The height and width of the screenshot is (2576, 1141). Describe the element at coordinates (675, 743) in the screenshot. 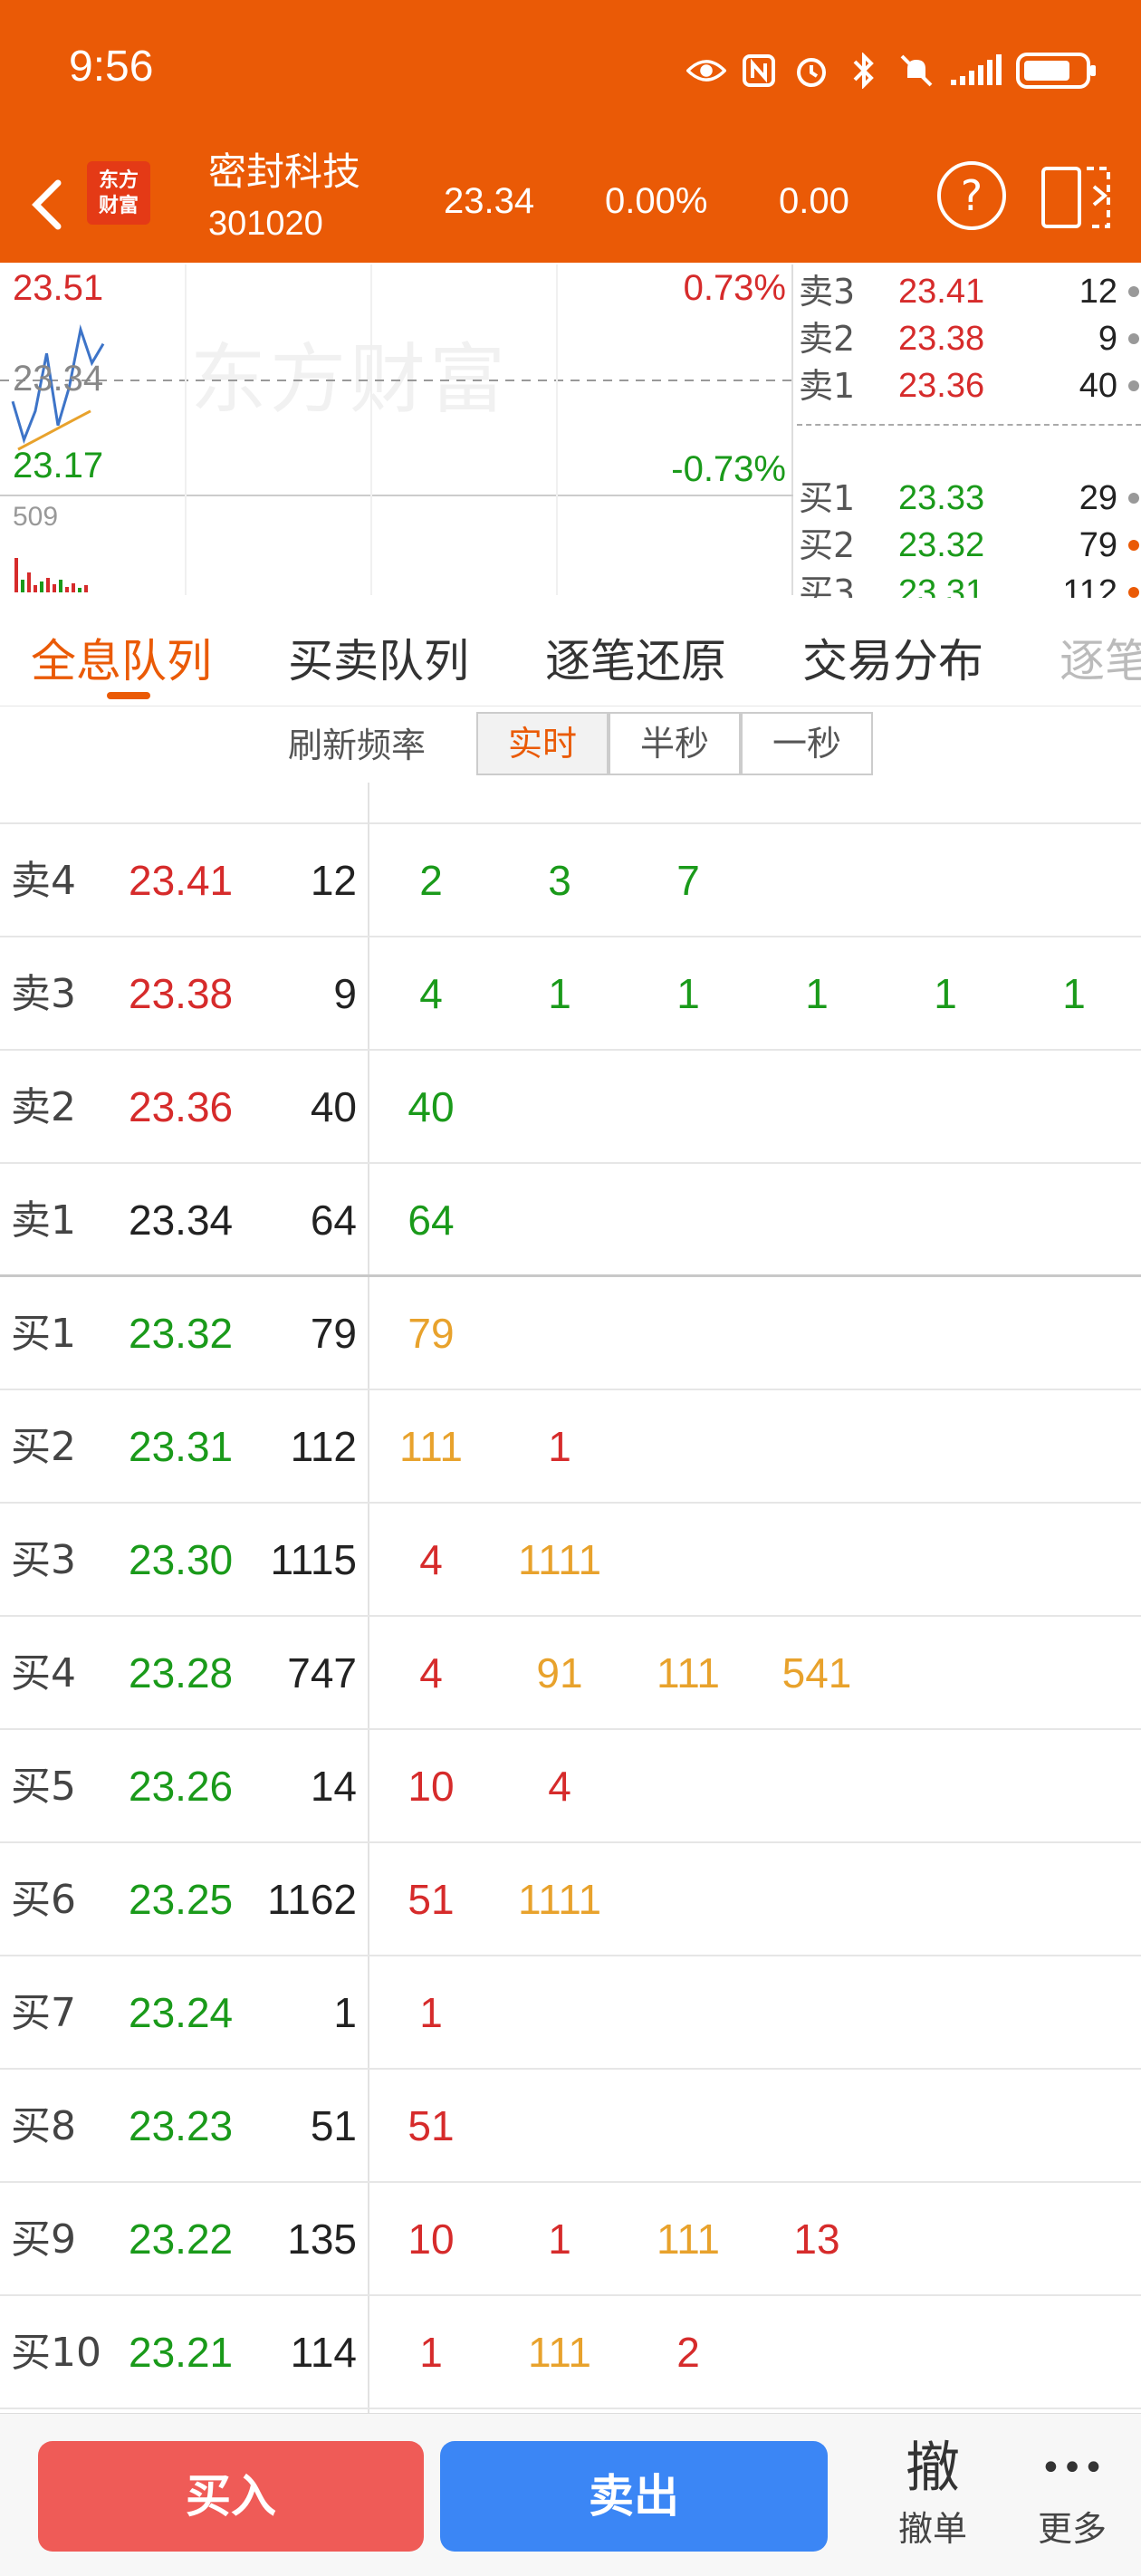

I see `refresh-half-second-option: 半秒` at that location.